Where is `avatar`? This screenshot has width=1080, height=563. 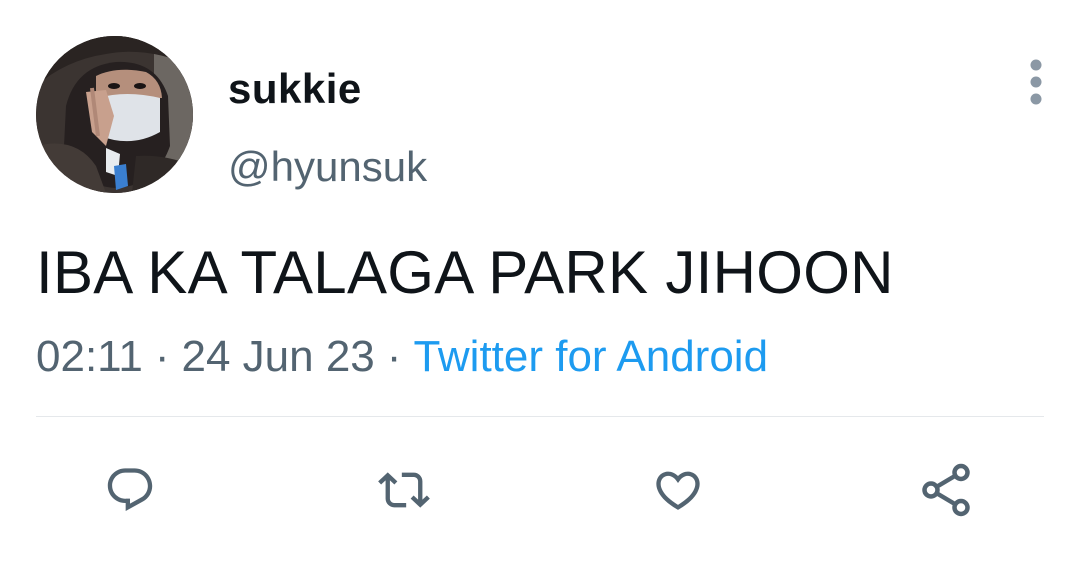 avatar is located at coordinates (114, 114).